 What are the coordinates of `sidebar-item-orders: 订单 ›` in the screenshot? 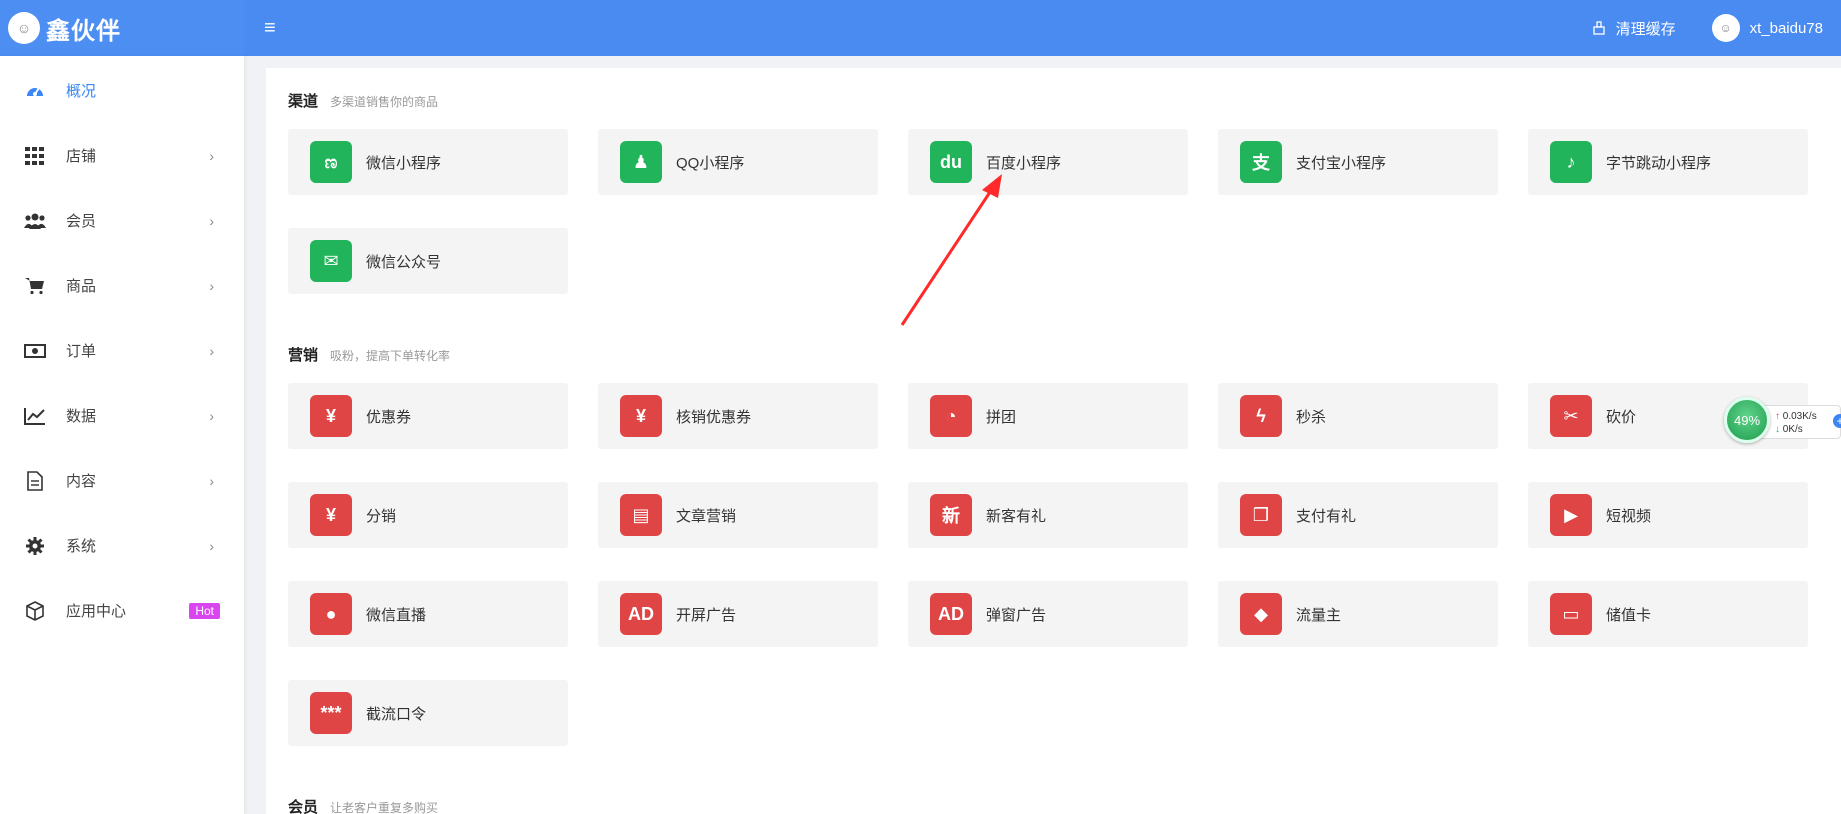 It's located at (122, 350).